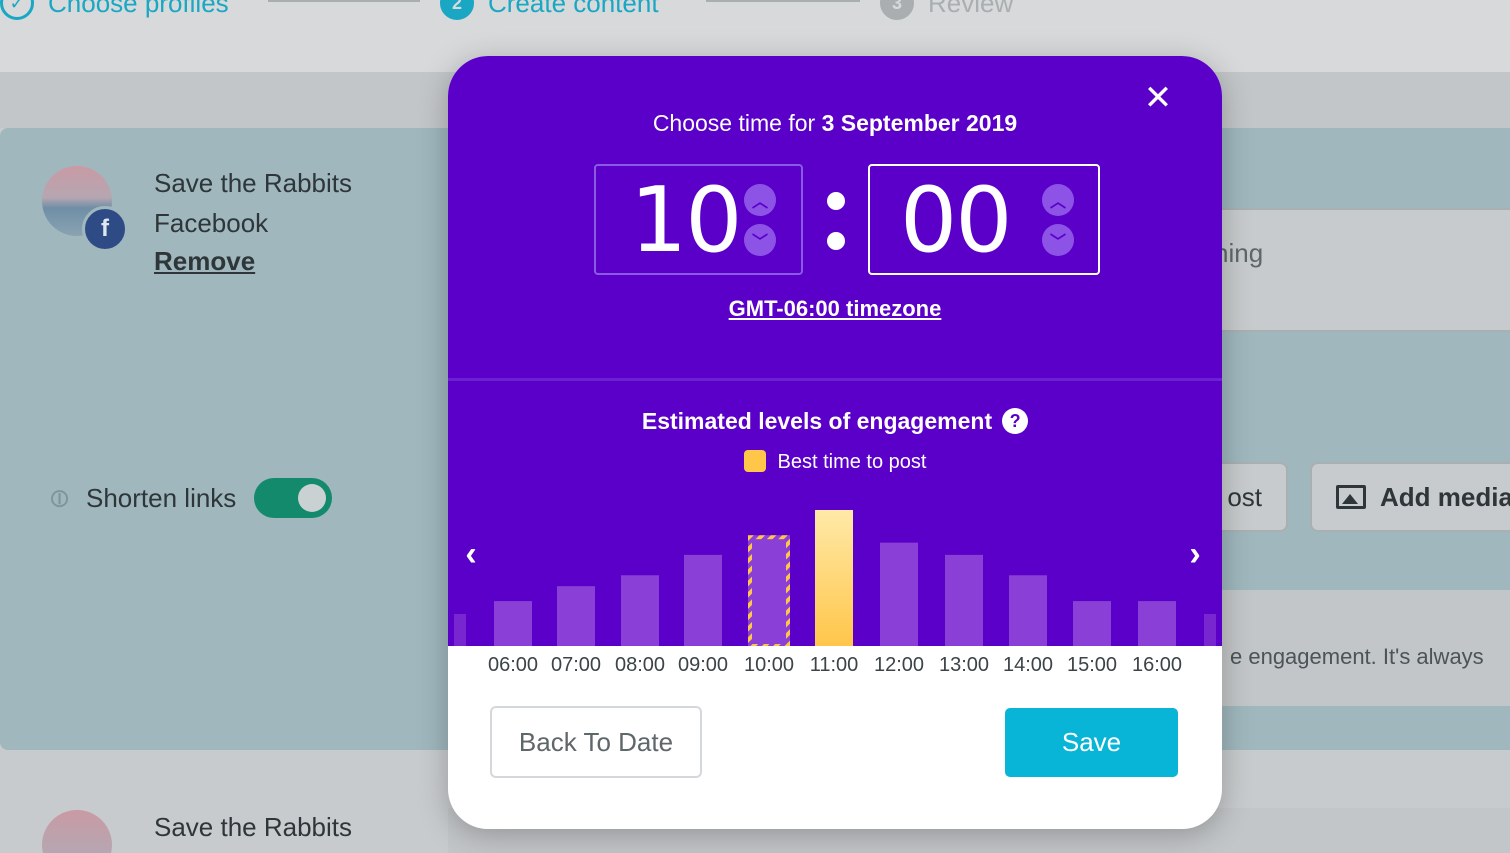  I want to click on shorten-links-label: Shorten links, so click(161, 497).